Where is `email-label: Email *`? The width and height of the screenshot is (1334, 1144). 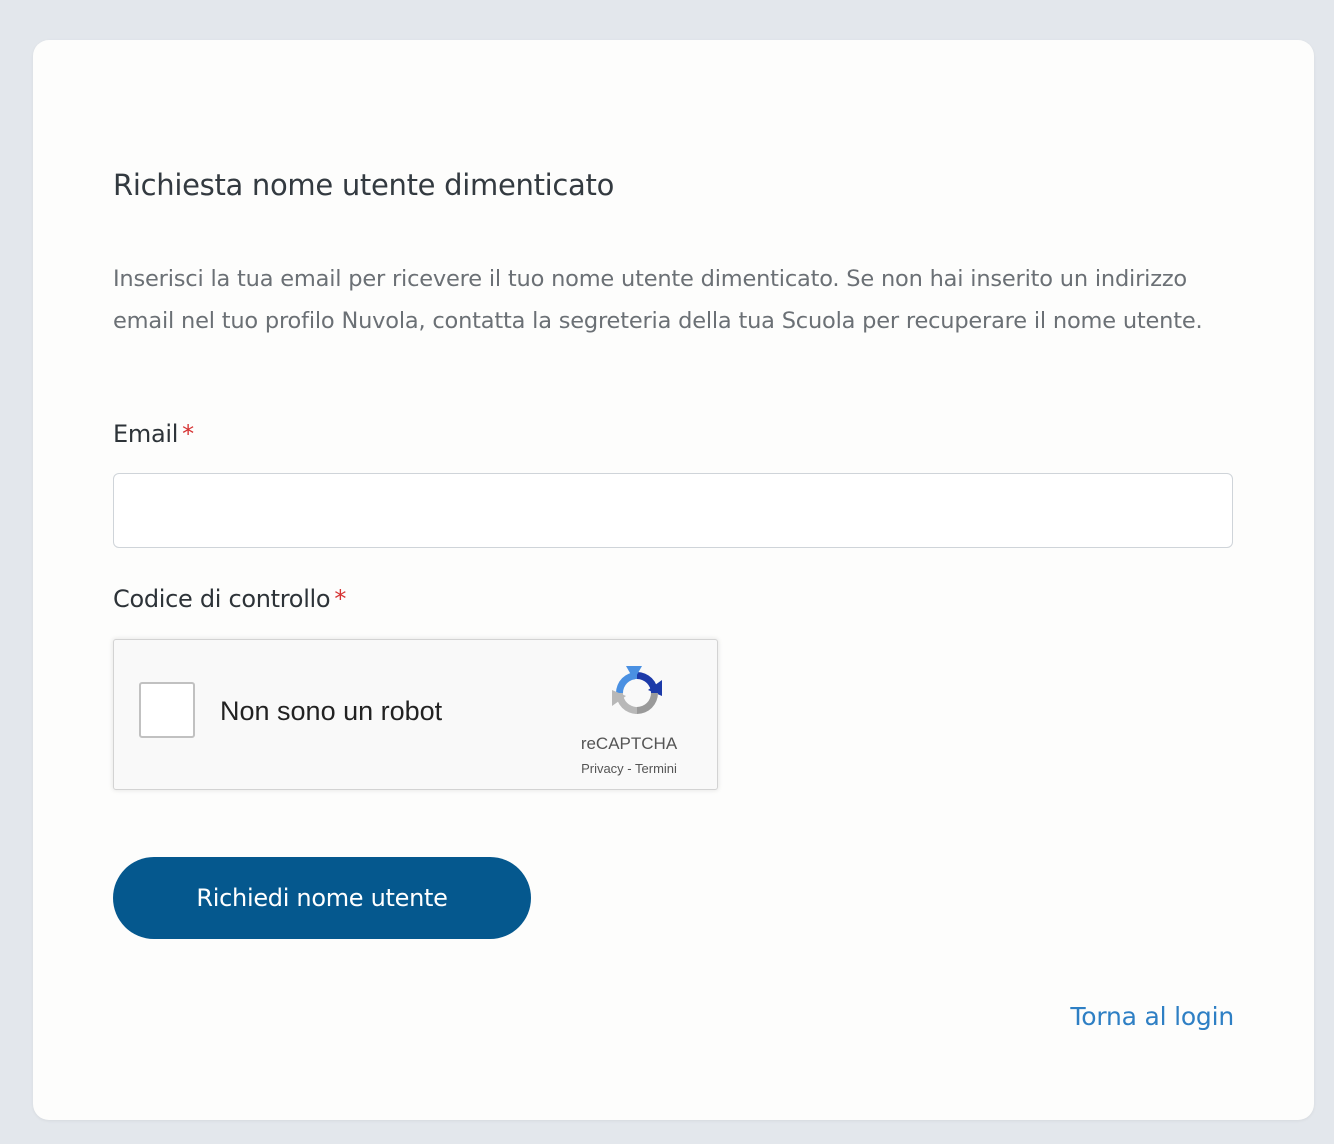 email-label: Email * is located at coordinates (153, 434).